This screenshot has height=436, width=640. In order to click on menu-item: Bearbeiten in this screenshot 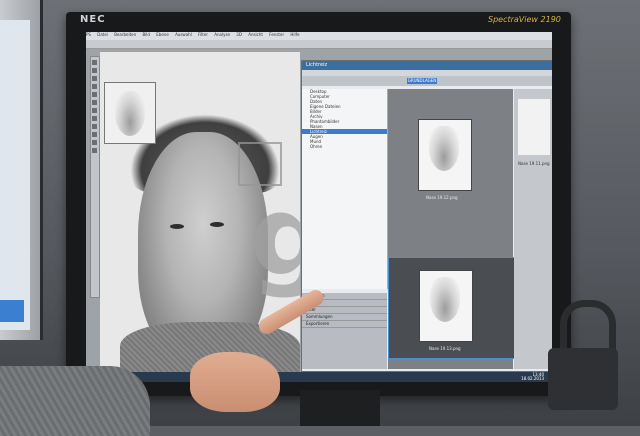, I will do `click(125, 34)`.